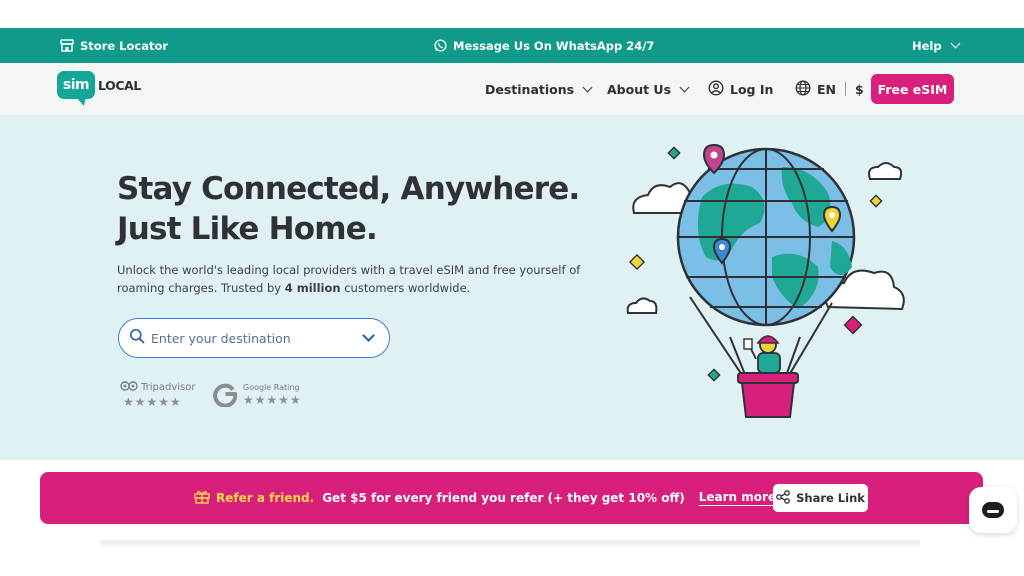  I want to click on destination-search, so click(254, 338).